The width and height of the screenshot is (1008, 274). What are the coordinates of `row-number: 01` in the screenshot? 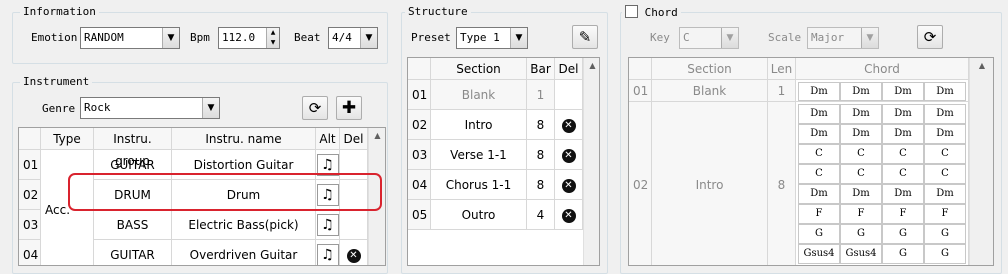 It's located at (640, 91).